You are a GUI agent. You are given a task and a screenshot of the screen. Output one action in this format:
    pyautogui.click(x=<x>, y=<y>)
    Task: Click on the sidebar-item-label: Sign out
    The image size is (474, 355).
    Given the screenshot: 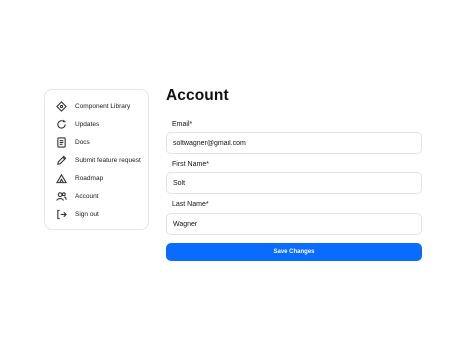 What is the action you would take?
    pyautogui.click(x=87, y=214)
    